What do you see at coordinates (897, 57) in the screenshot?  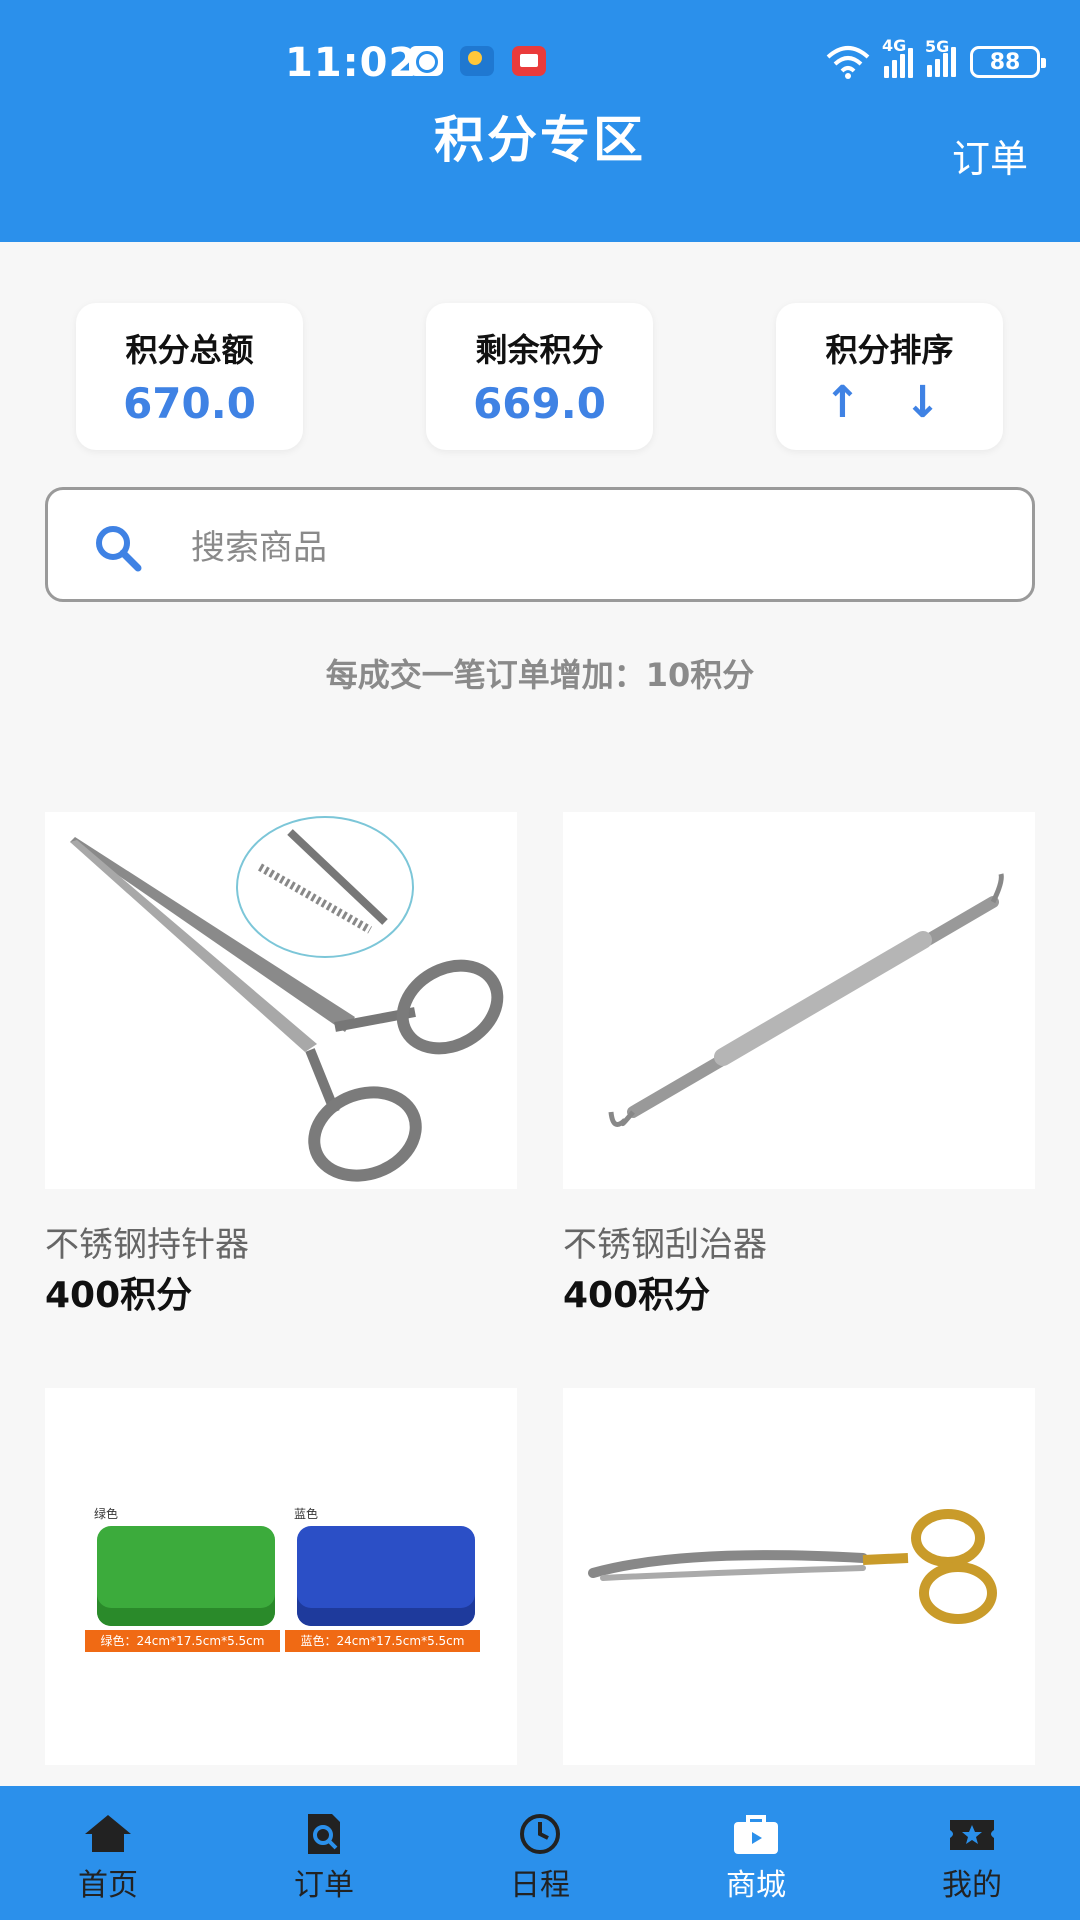 I see `signal-4g-icon: 4G` at bounding box center [897, 57].